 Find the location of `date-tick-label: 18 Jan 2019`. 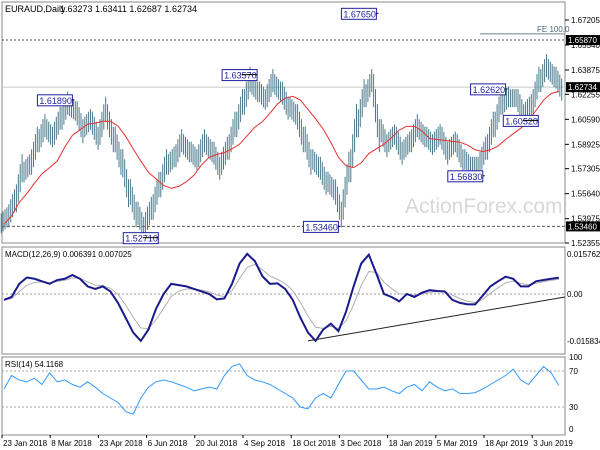

date-tick-label: 18 Jan 2019 is located at coordinates (411, 443).